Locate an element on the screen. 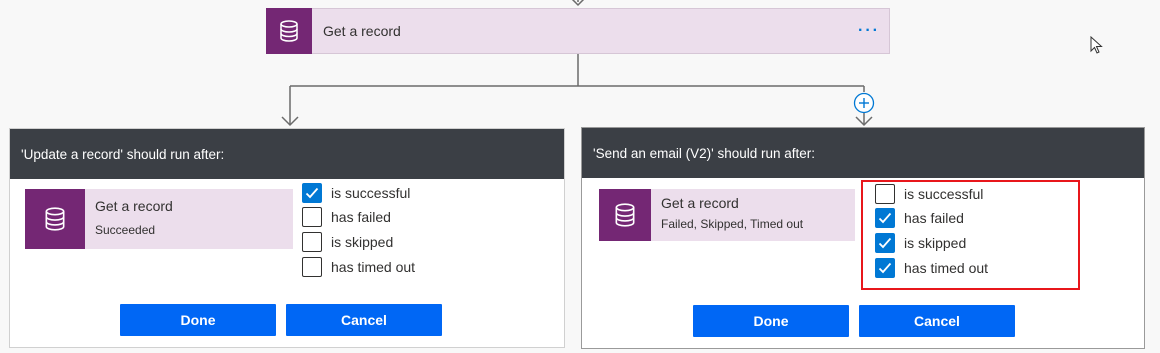  right-option-is-skipped: is skipped is located at coordinates (920, 243).